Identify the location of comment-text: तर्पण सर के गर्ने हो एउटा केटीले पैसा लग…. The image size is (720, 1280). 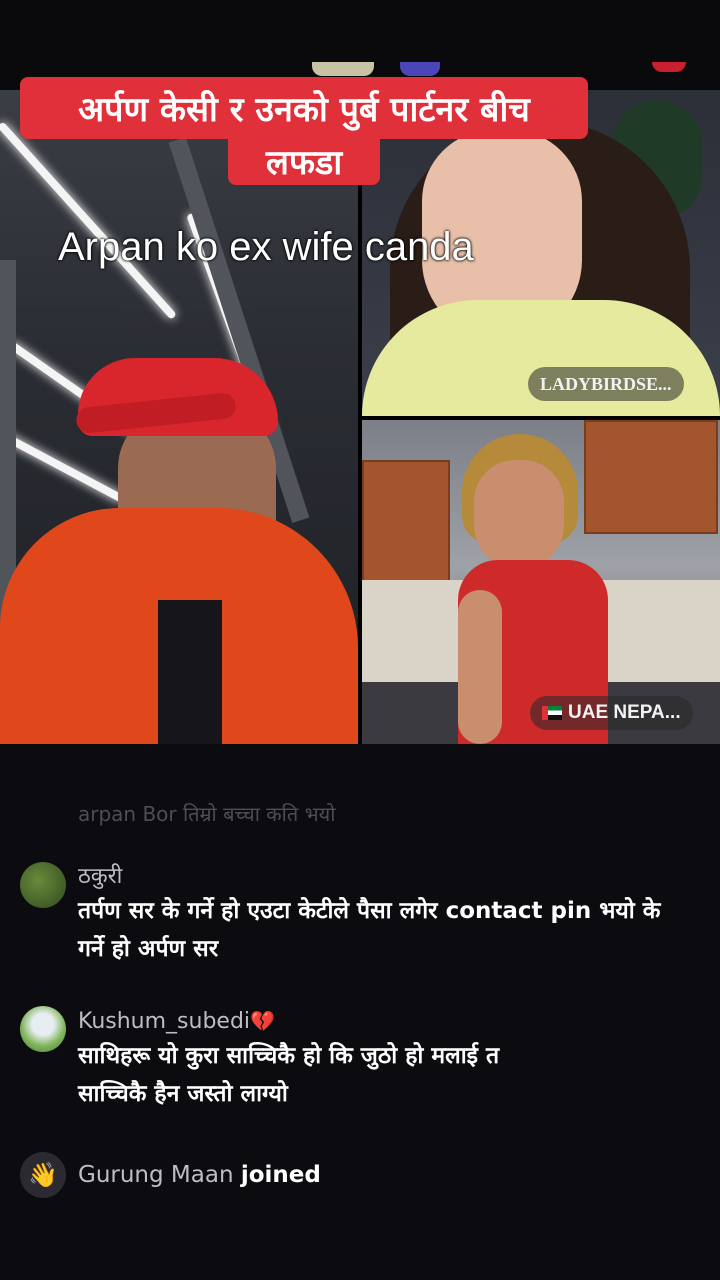
(388, 930).